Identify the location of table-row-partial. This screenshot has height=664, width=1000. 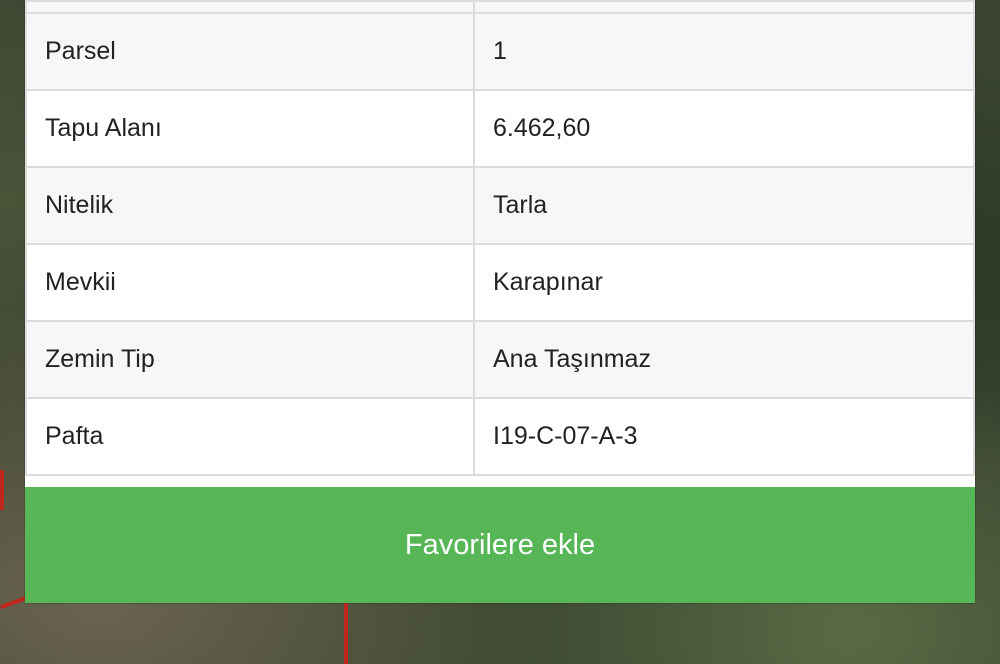
(500, 7).